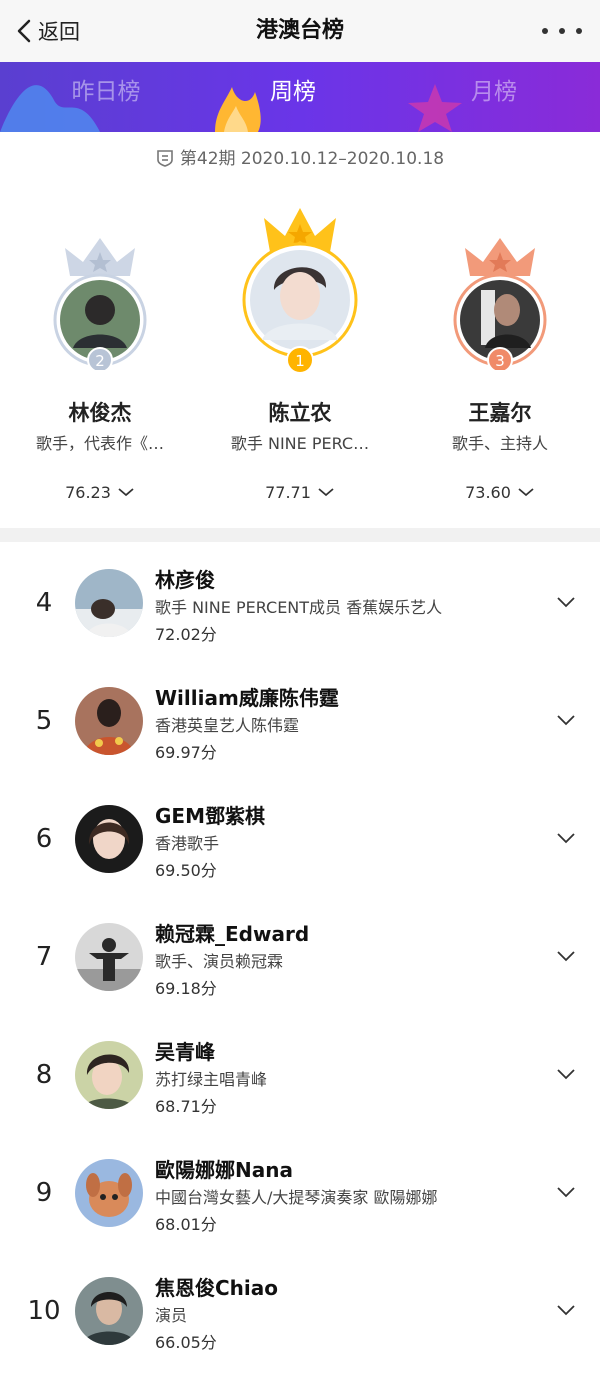  What do you see at coordinates (296, 1197) in the screenshot?
I see `person-desc: 中國台灣女藝人/大提琴演奏家 歐陽娜娜` at bounding box center [296, 1197].